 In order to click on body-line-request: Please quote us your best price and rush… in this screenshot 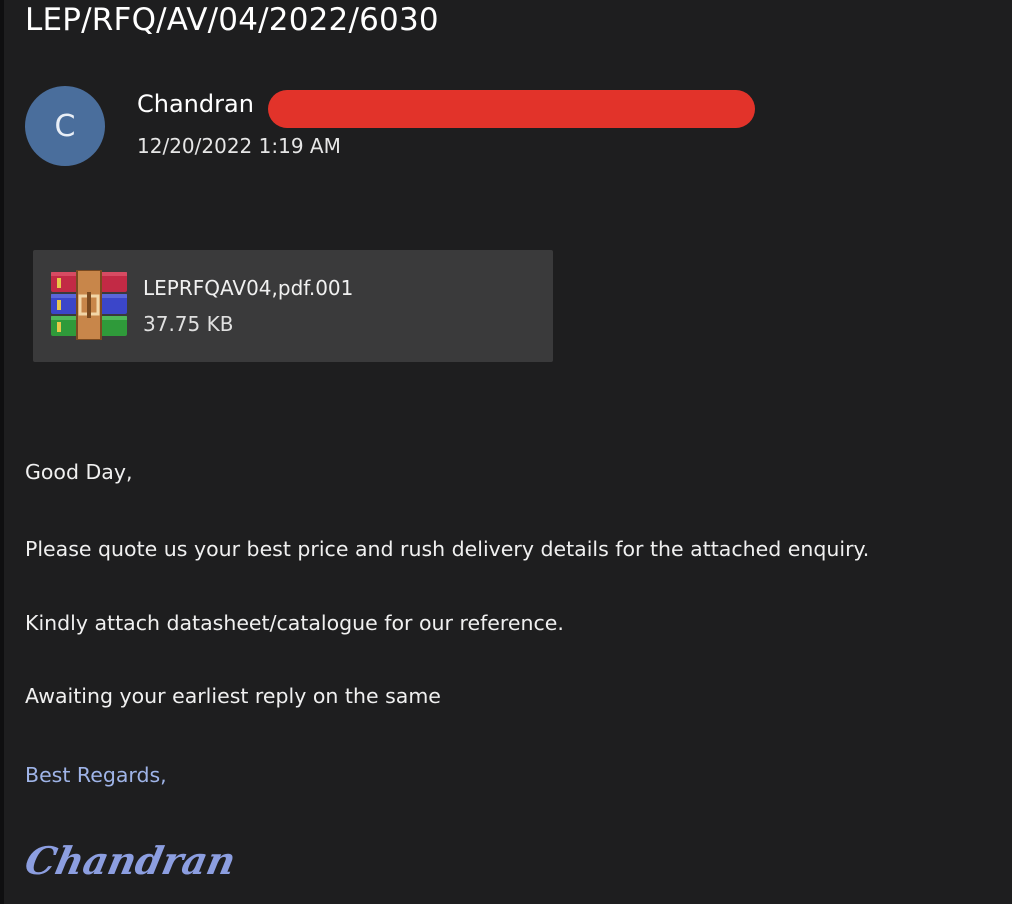, I will do `click(447, 549)`.